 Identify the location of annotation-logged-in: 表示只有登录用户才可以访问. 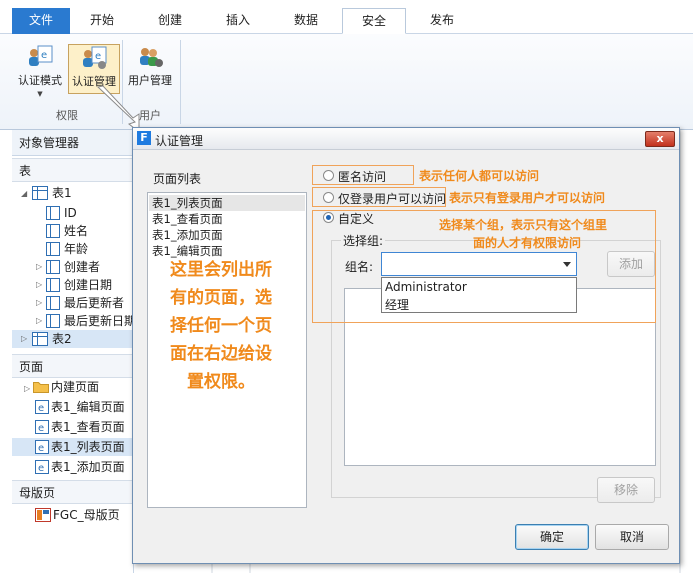
(527, 198).